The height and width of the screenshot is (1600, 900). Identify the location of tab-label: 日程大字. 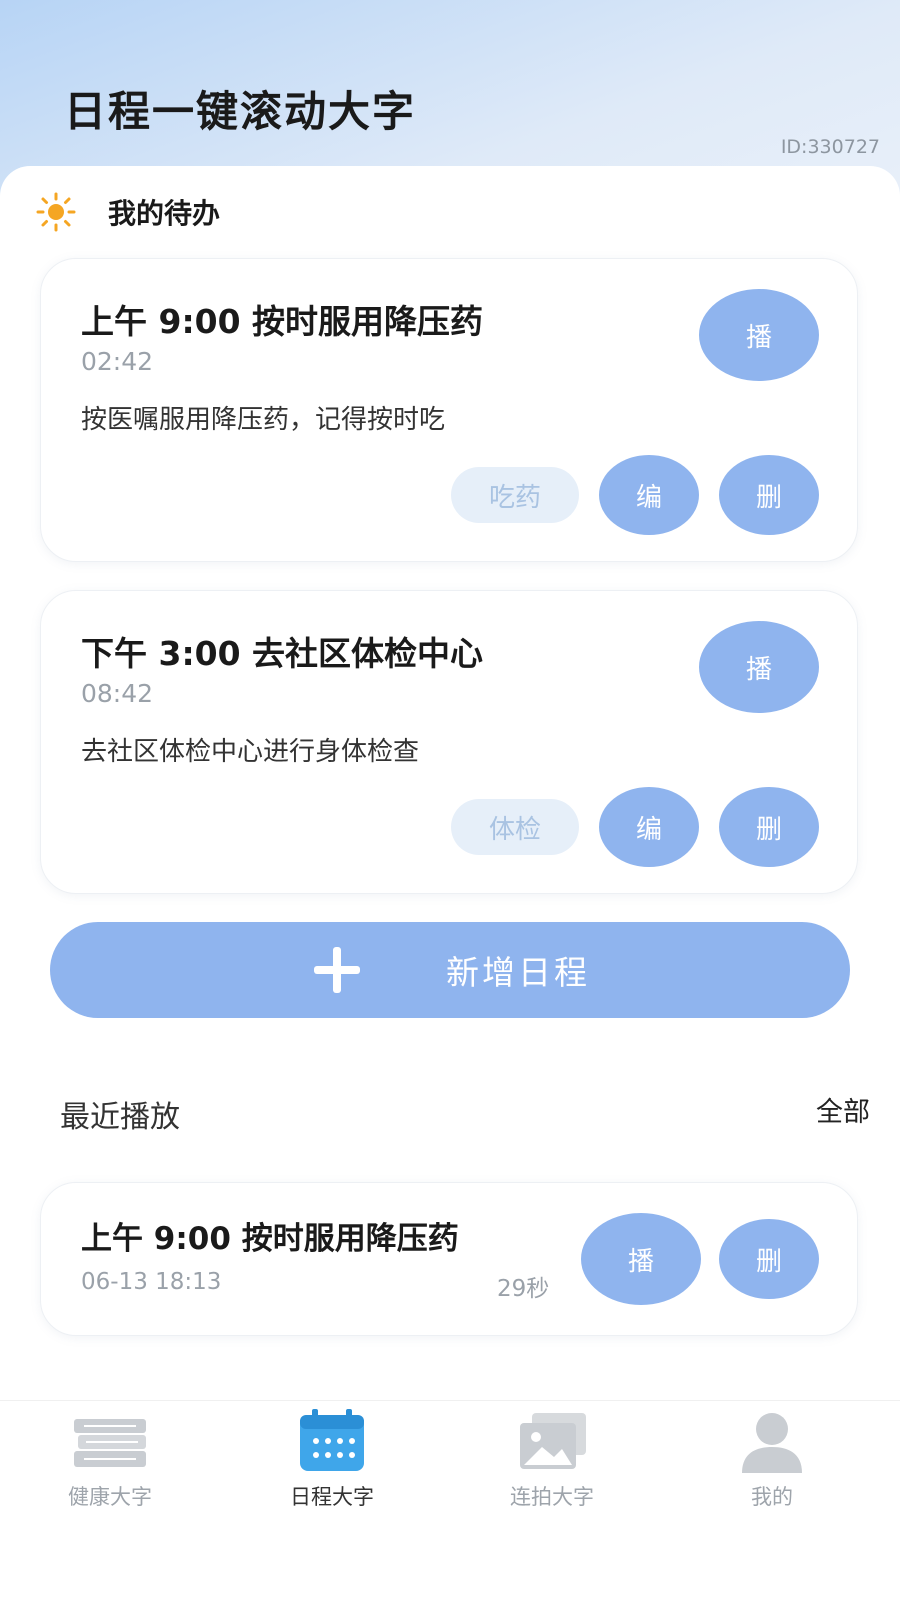
(332, 1497).